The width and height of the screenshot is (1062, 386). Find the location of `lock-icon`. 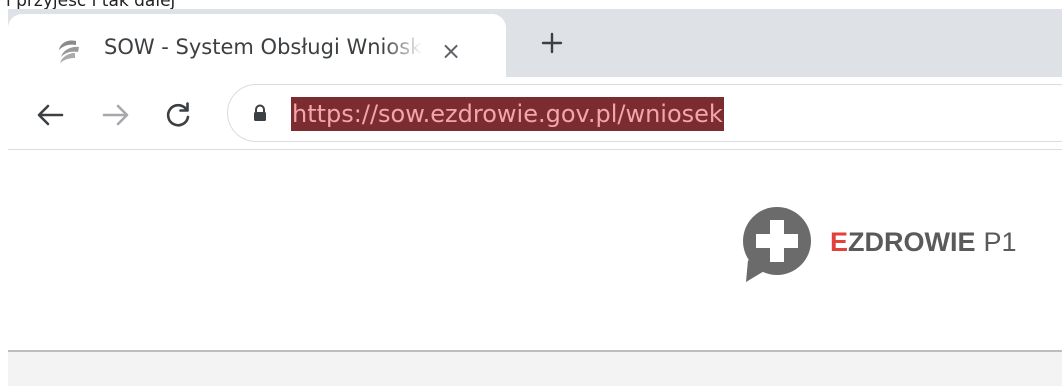

lock-icon is located at coordinates (260, 113).